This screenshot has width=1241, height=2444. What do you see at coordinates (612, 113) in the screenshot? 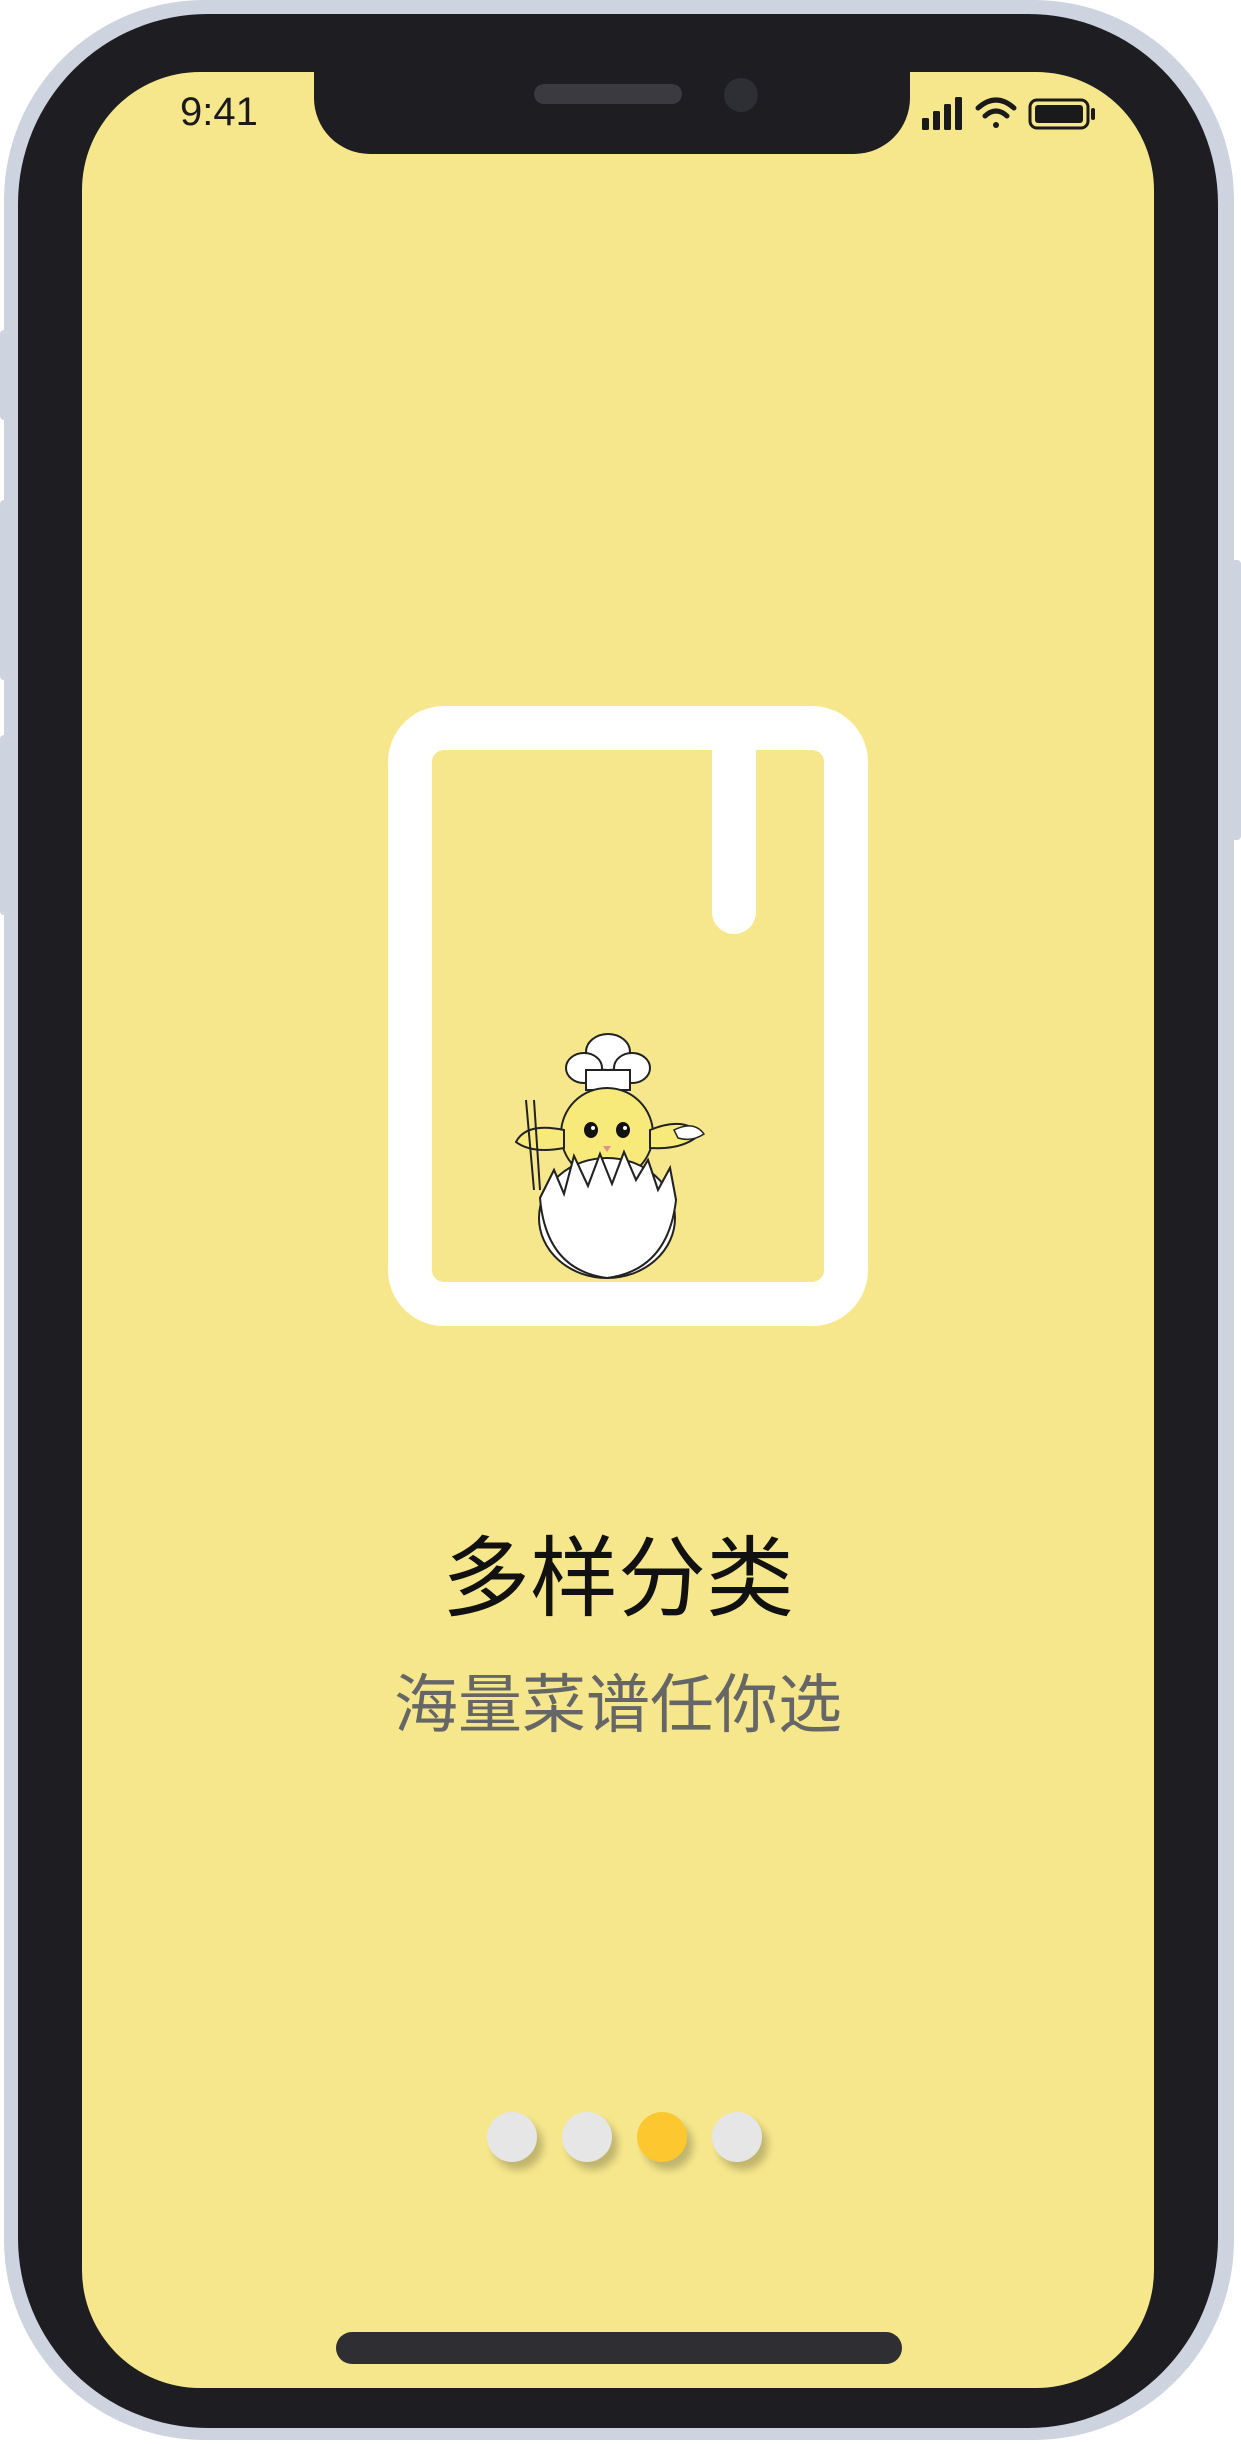
I see `notch` at bounding box center [612, 113].